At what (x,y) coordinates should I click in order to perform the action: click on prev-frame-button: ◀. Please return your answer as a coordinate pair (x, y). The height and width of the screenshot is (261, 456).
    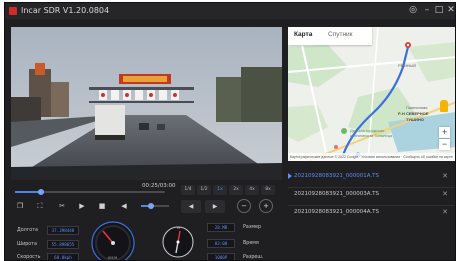
    Looking at the image, I should click on (191, 206).